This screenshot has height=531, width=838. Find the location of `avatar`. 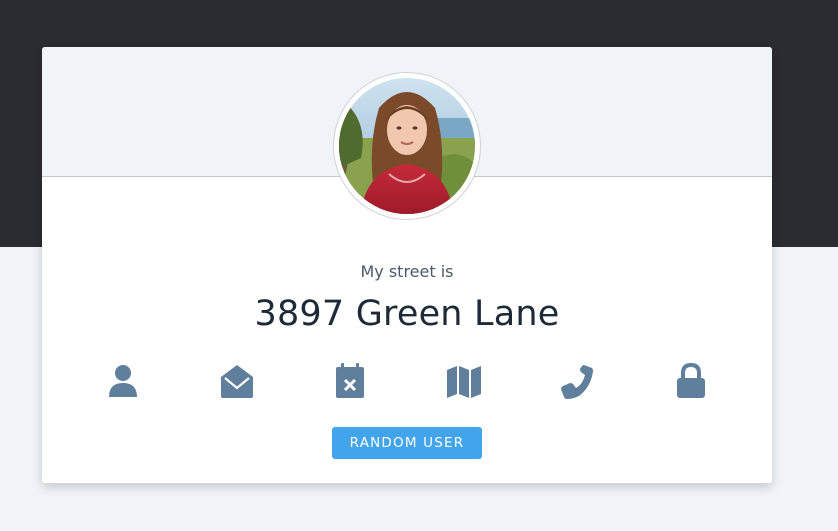

avatar is located at coordinates (407, 146).